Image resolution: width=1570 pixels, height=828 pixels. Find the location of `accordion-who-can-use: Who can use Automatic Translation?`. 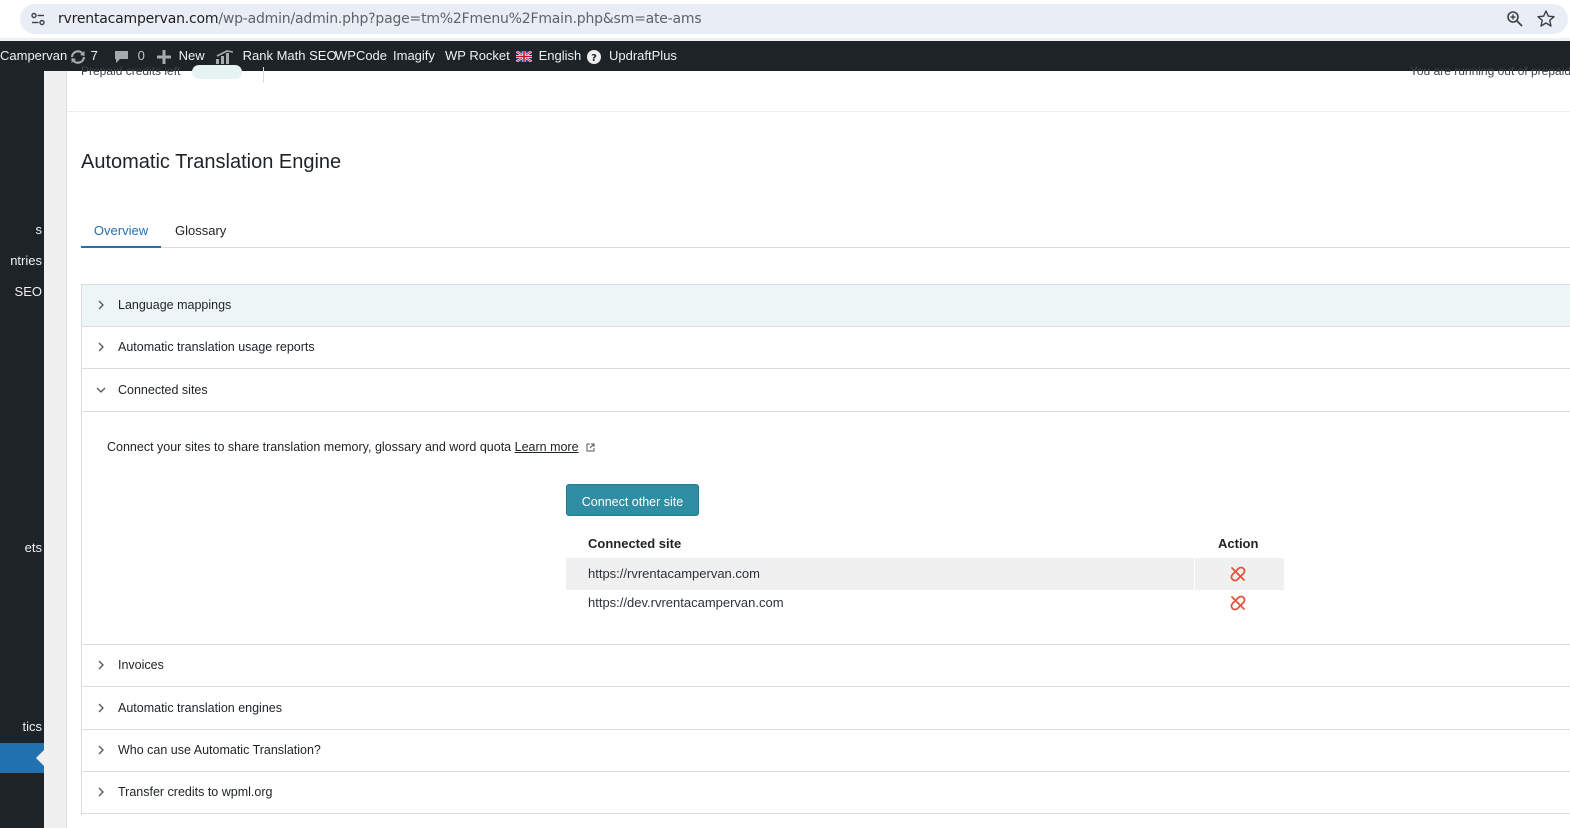

accordion-who-can-use: Who can use Automatic Translation? is located at coordinates (826, 751).